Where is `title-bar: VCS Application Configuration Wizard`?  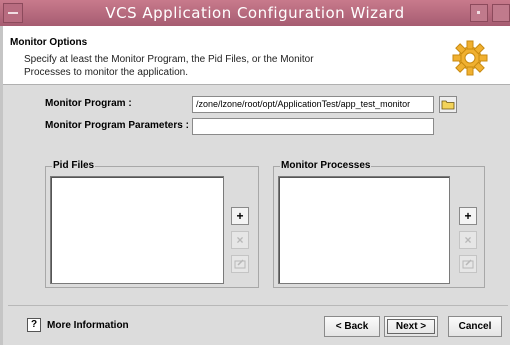 title-bar: VCS Application Configuration Wizard is located at coordinates (255, 13).